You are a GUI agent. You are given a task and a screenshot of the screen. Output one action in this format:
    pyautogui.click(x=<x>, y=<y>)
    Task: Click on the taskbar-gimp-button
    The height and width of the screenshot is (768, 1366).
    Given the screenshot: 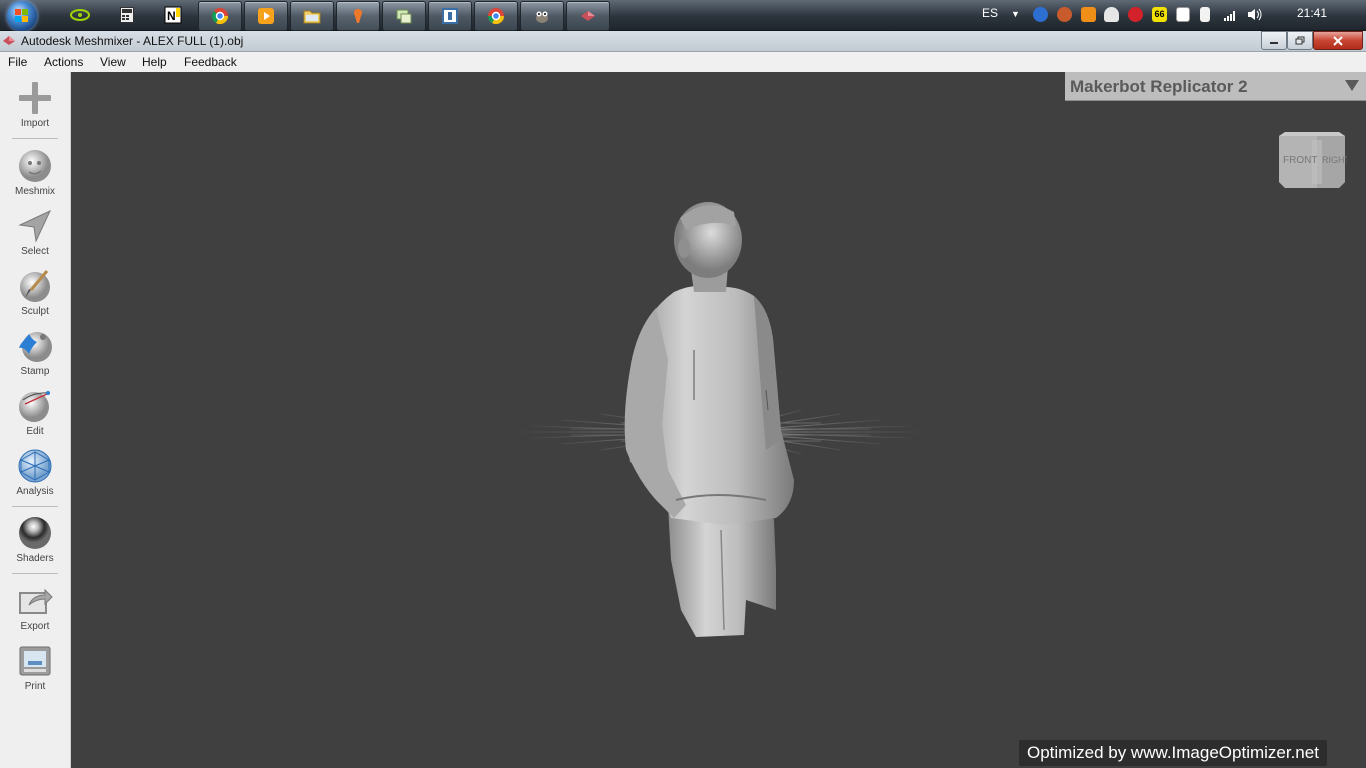 What is the action you would take?
    pyautogui.click(x=542, y=16)
    